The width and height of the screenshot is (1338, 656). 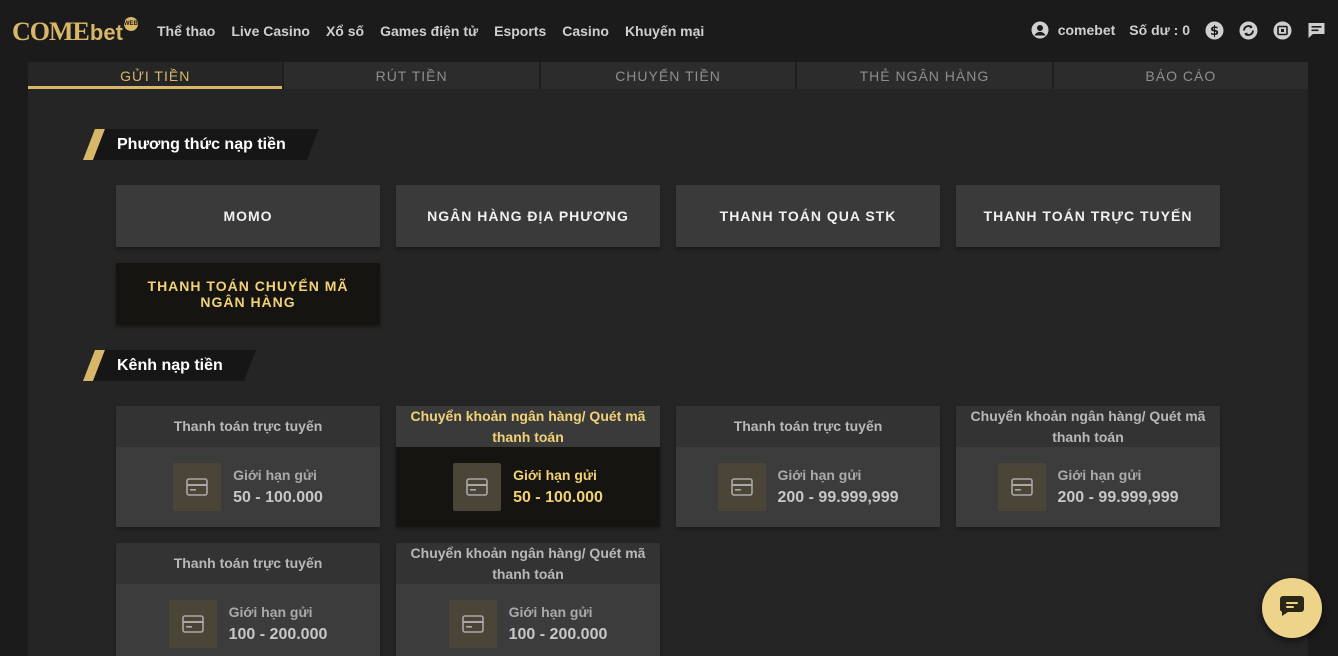 What do you see at coordinates (412, 75) in the screenshot?
I see `tab-withdraw: RÚT TIỀN` at bounding box center [412, 75].